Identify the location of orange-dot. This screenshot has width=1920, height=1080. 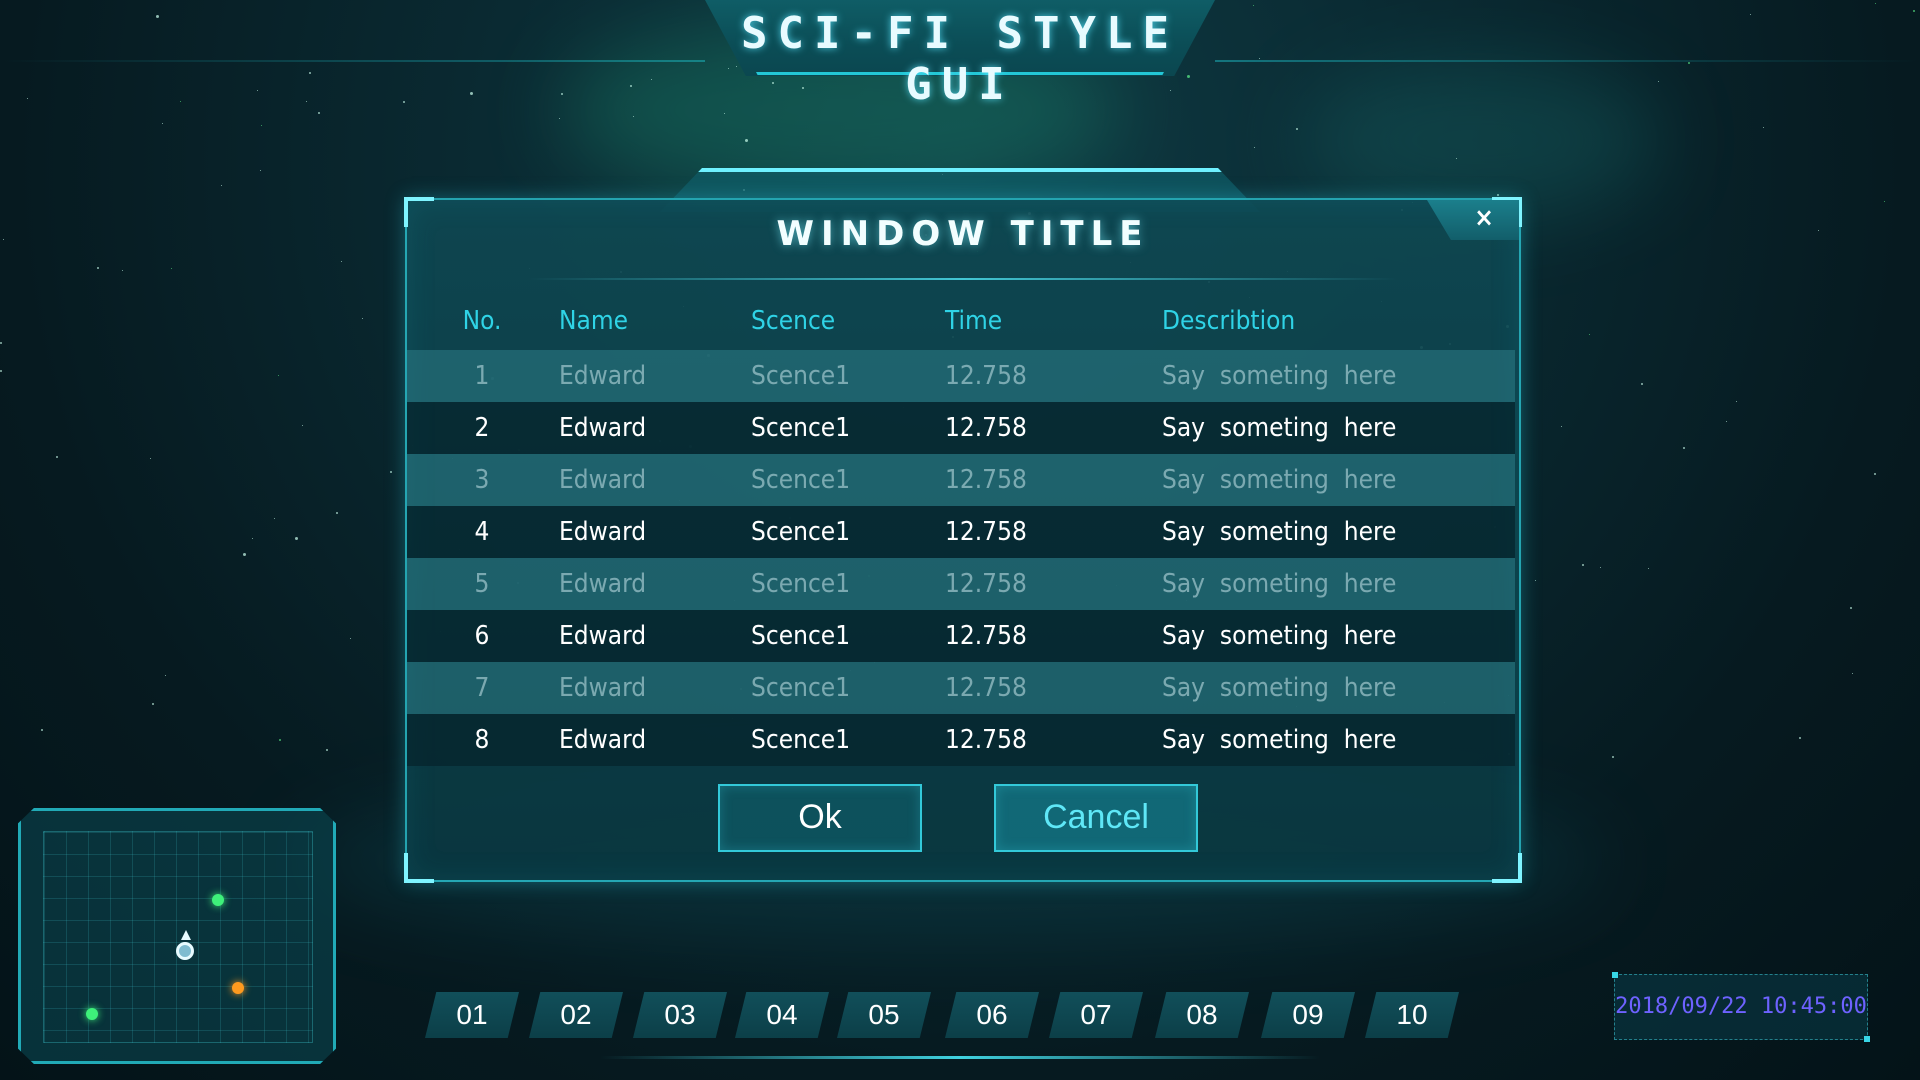
(238, 988).